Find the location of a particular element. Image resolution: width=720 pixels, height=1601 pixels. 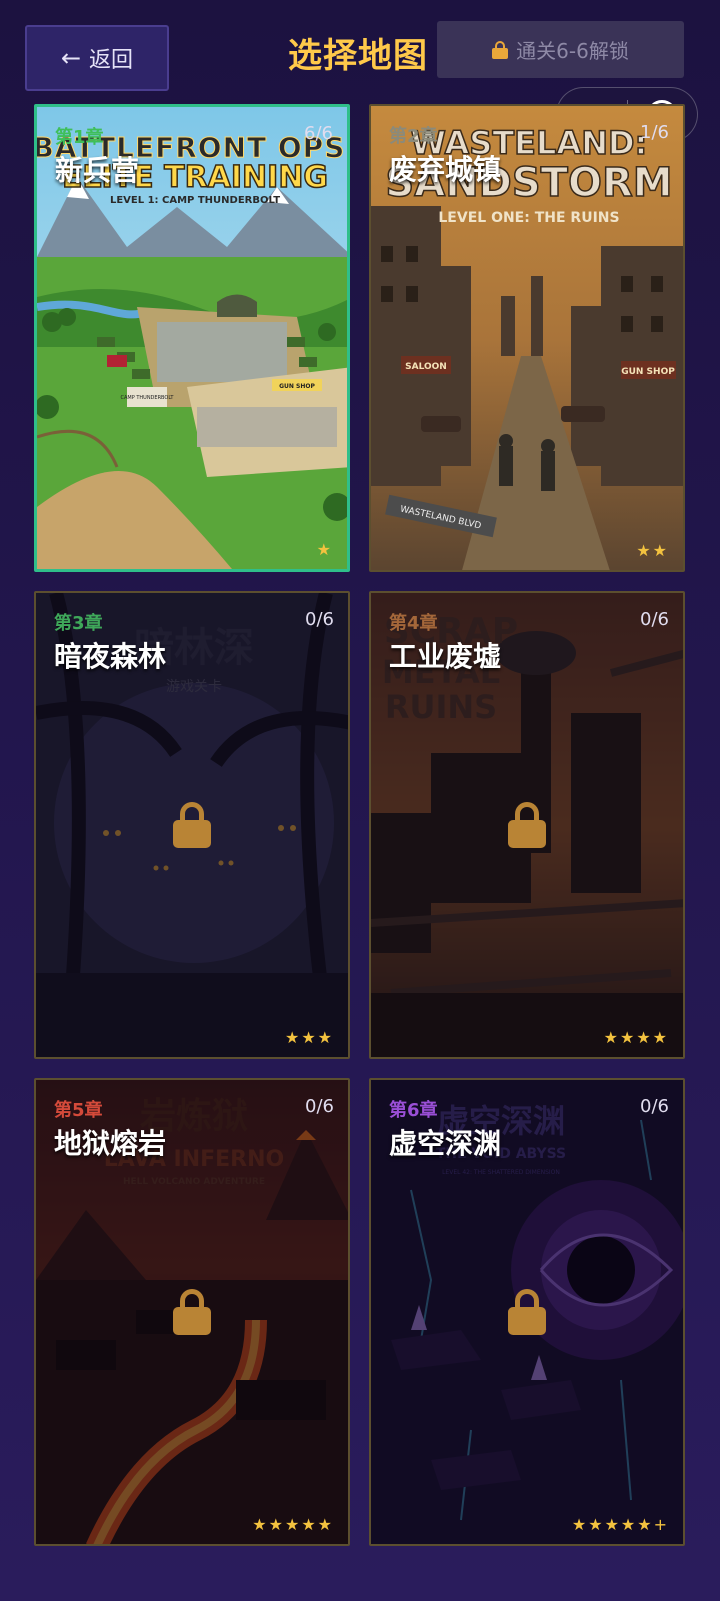

art-sign-gunshop: GUN SHOP is located at coordinates (648, 372).